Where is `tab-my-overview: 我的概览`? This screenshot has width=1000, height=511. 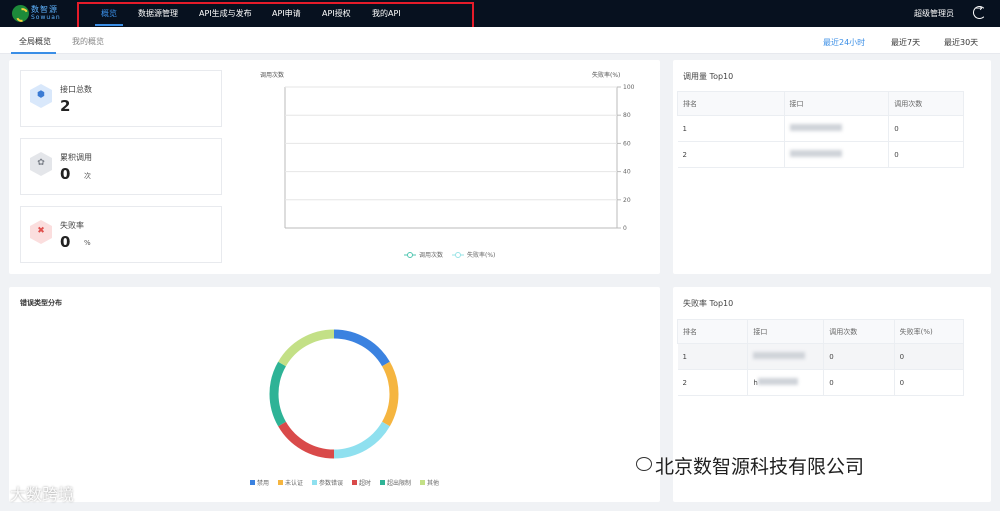 tab-my-overview: 我的概览 is located at coordinates (88, 41).